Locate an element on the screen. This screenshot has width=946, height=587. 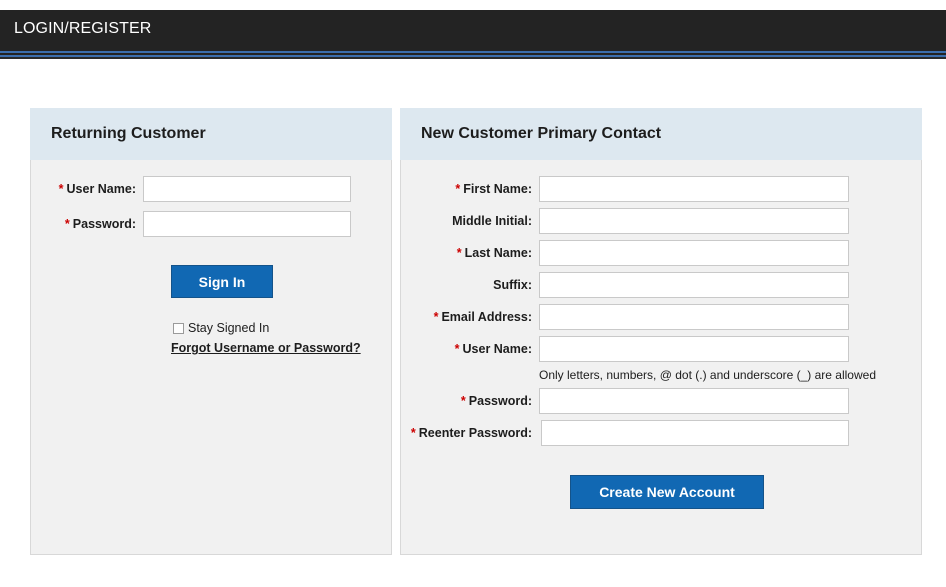
header-bar: LOGIN/REGISTER is located at coordinates (473, 29).